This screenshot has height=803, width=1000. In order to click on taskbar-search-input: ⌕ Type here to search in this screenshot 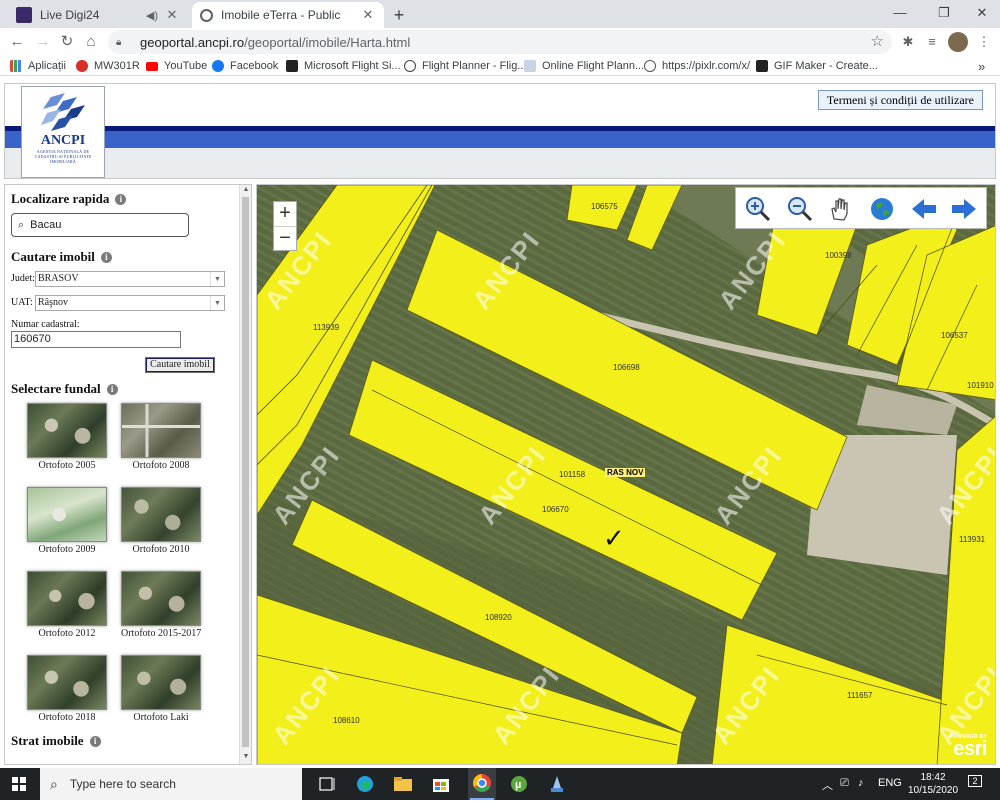, I will do `click(171, 784)`.